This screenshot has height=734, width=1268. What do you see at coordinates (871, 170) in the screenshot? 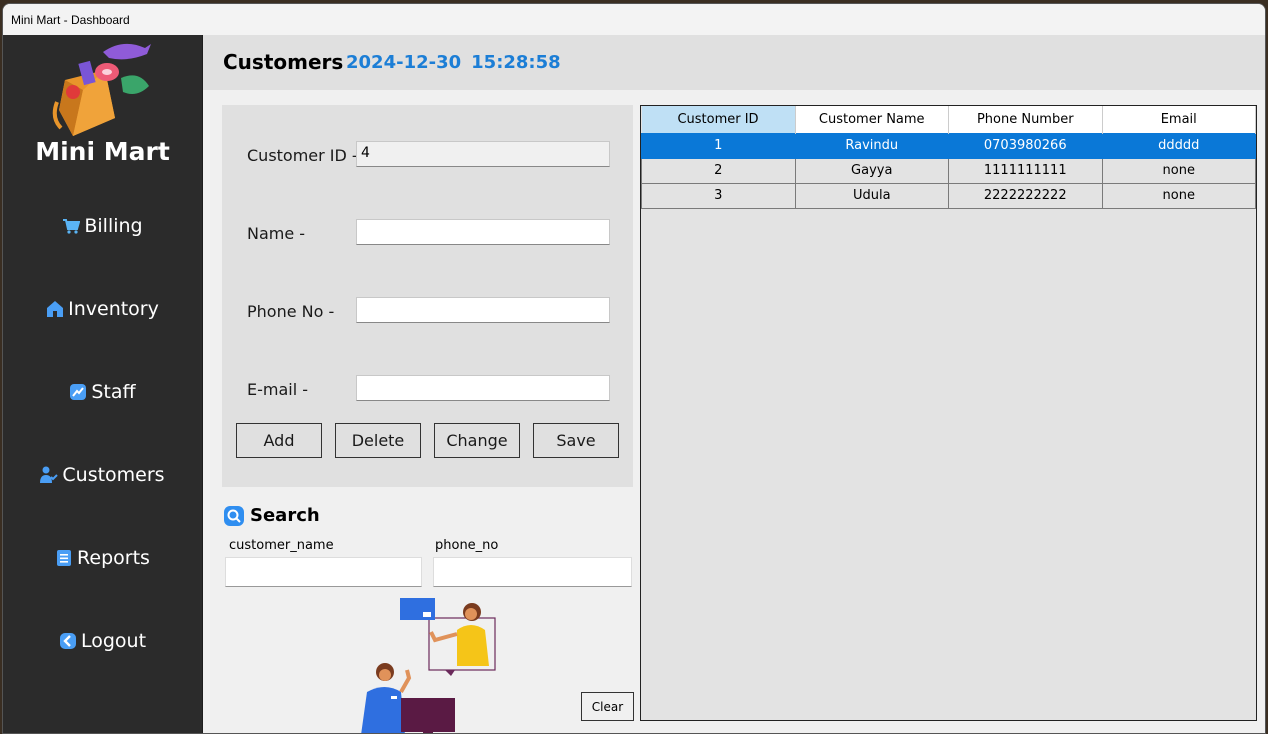
I see `table-cell: Gayya` at bounding box center [871, 170].